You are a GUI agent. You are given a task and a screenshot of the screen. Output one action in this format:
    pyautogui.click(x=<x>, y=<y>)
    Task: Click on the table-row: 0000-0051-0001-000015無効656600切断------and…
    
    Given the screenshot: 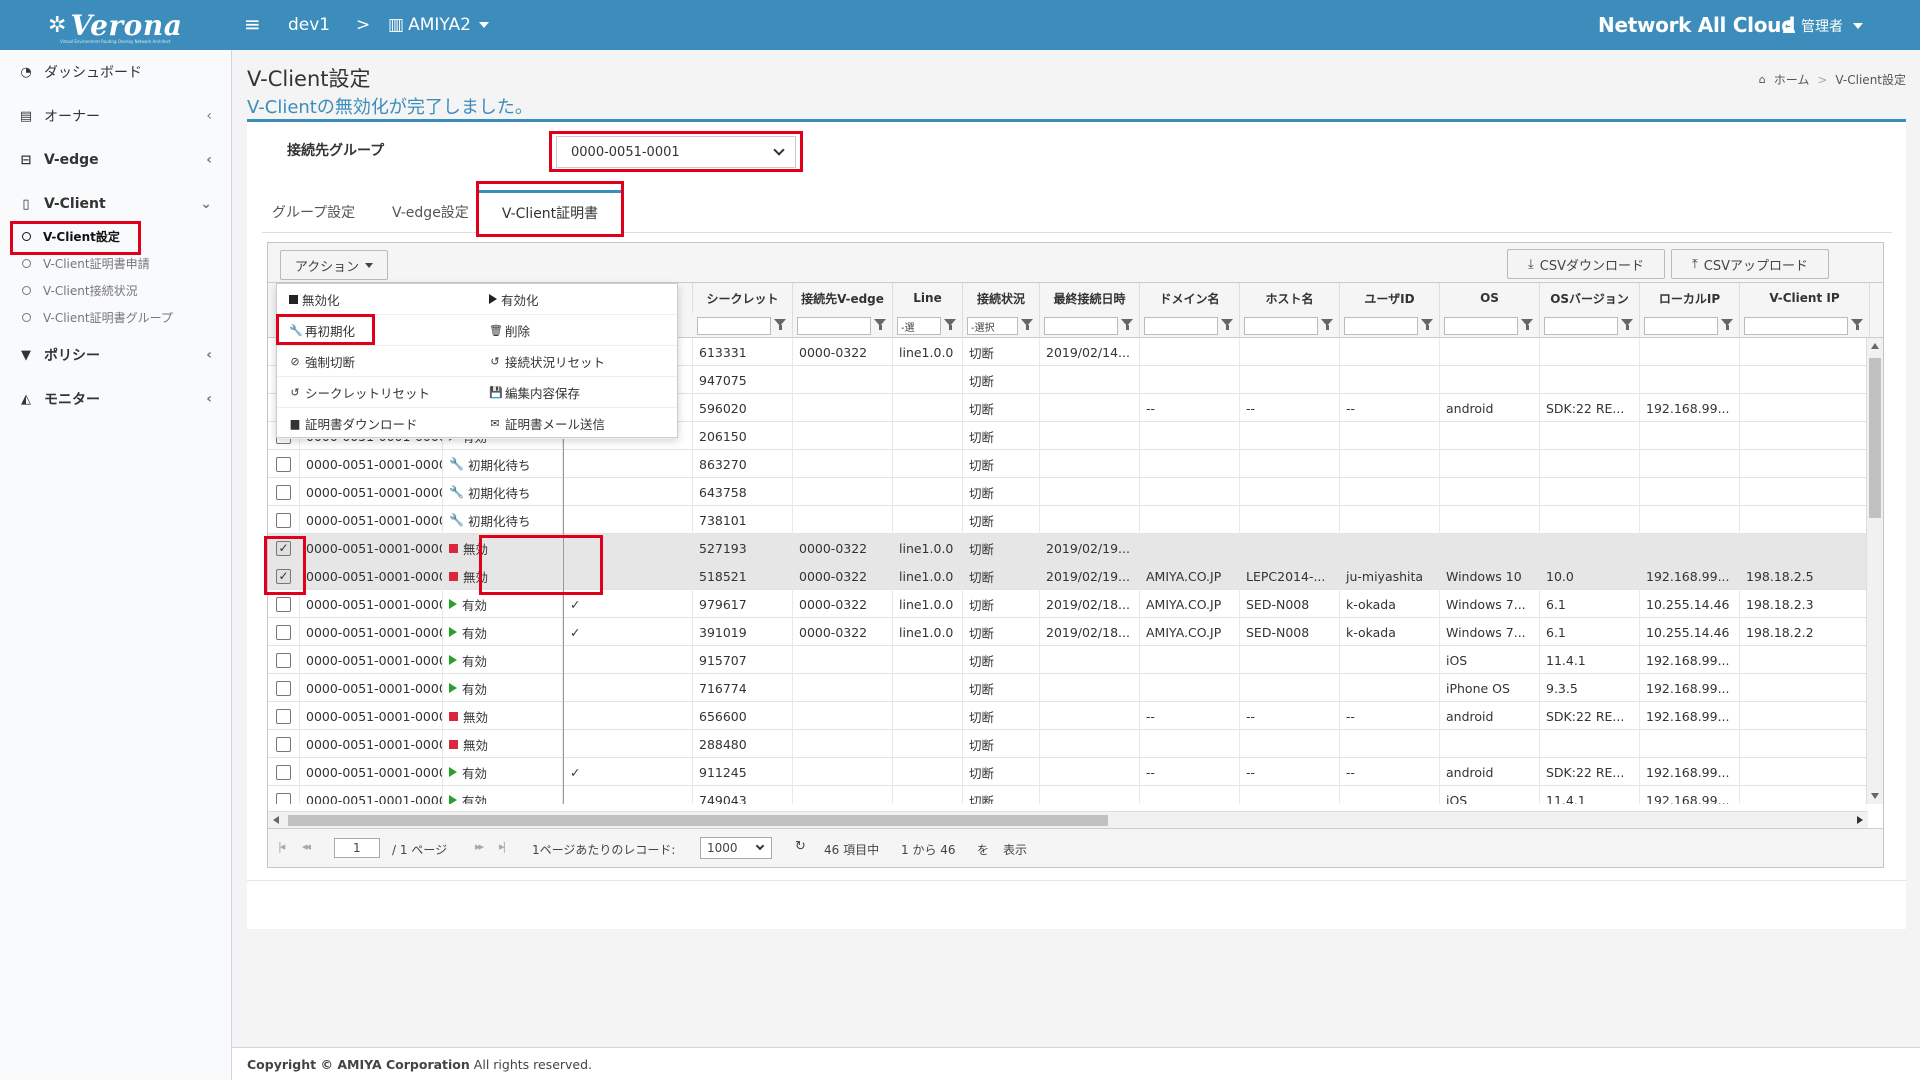 What is the action you would take?
    pyautogui.click(x=1068, y=716)
    